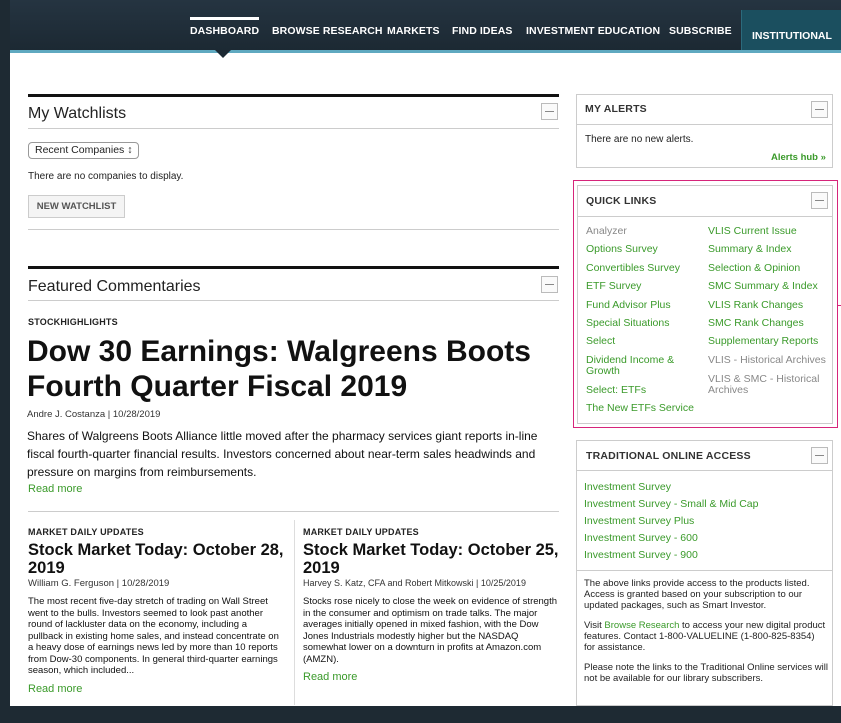 Image resolution: width=841 pixels, height=723 pixels. What do you see at coordinates (55, 489) in the screenshot?
I see `main-article-read-more: Read more` at bounding box center [55, 489].